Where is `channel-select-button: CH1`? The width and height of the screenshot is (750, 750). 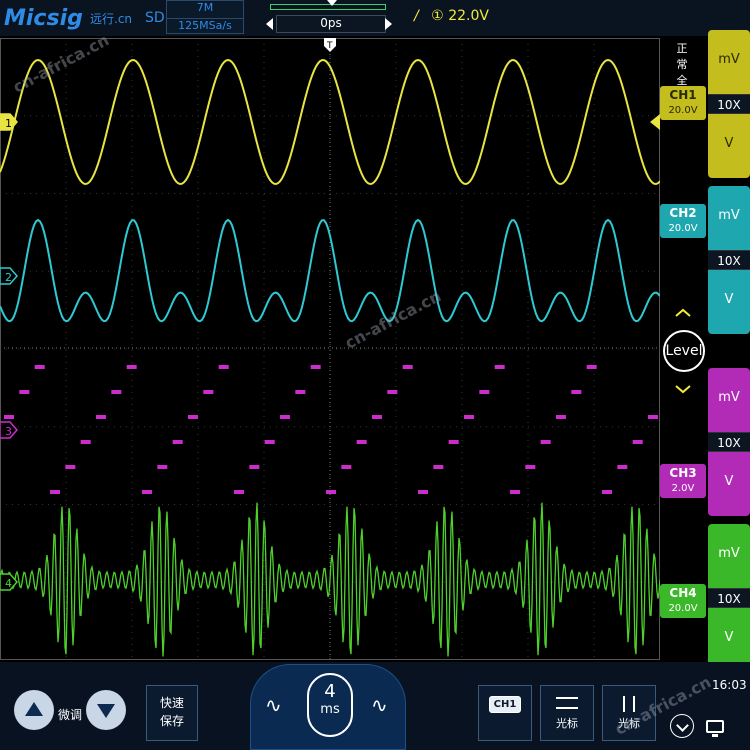 channel-select-button: CH1 is located at coordinates (505, 713).